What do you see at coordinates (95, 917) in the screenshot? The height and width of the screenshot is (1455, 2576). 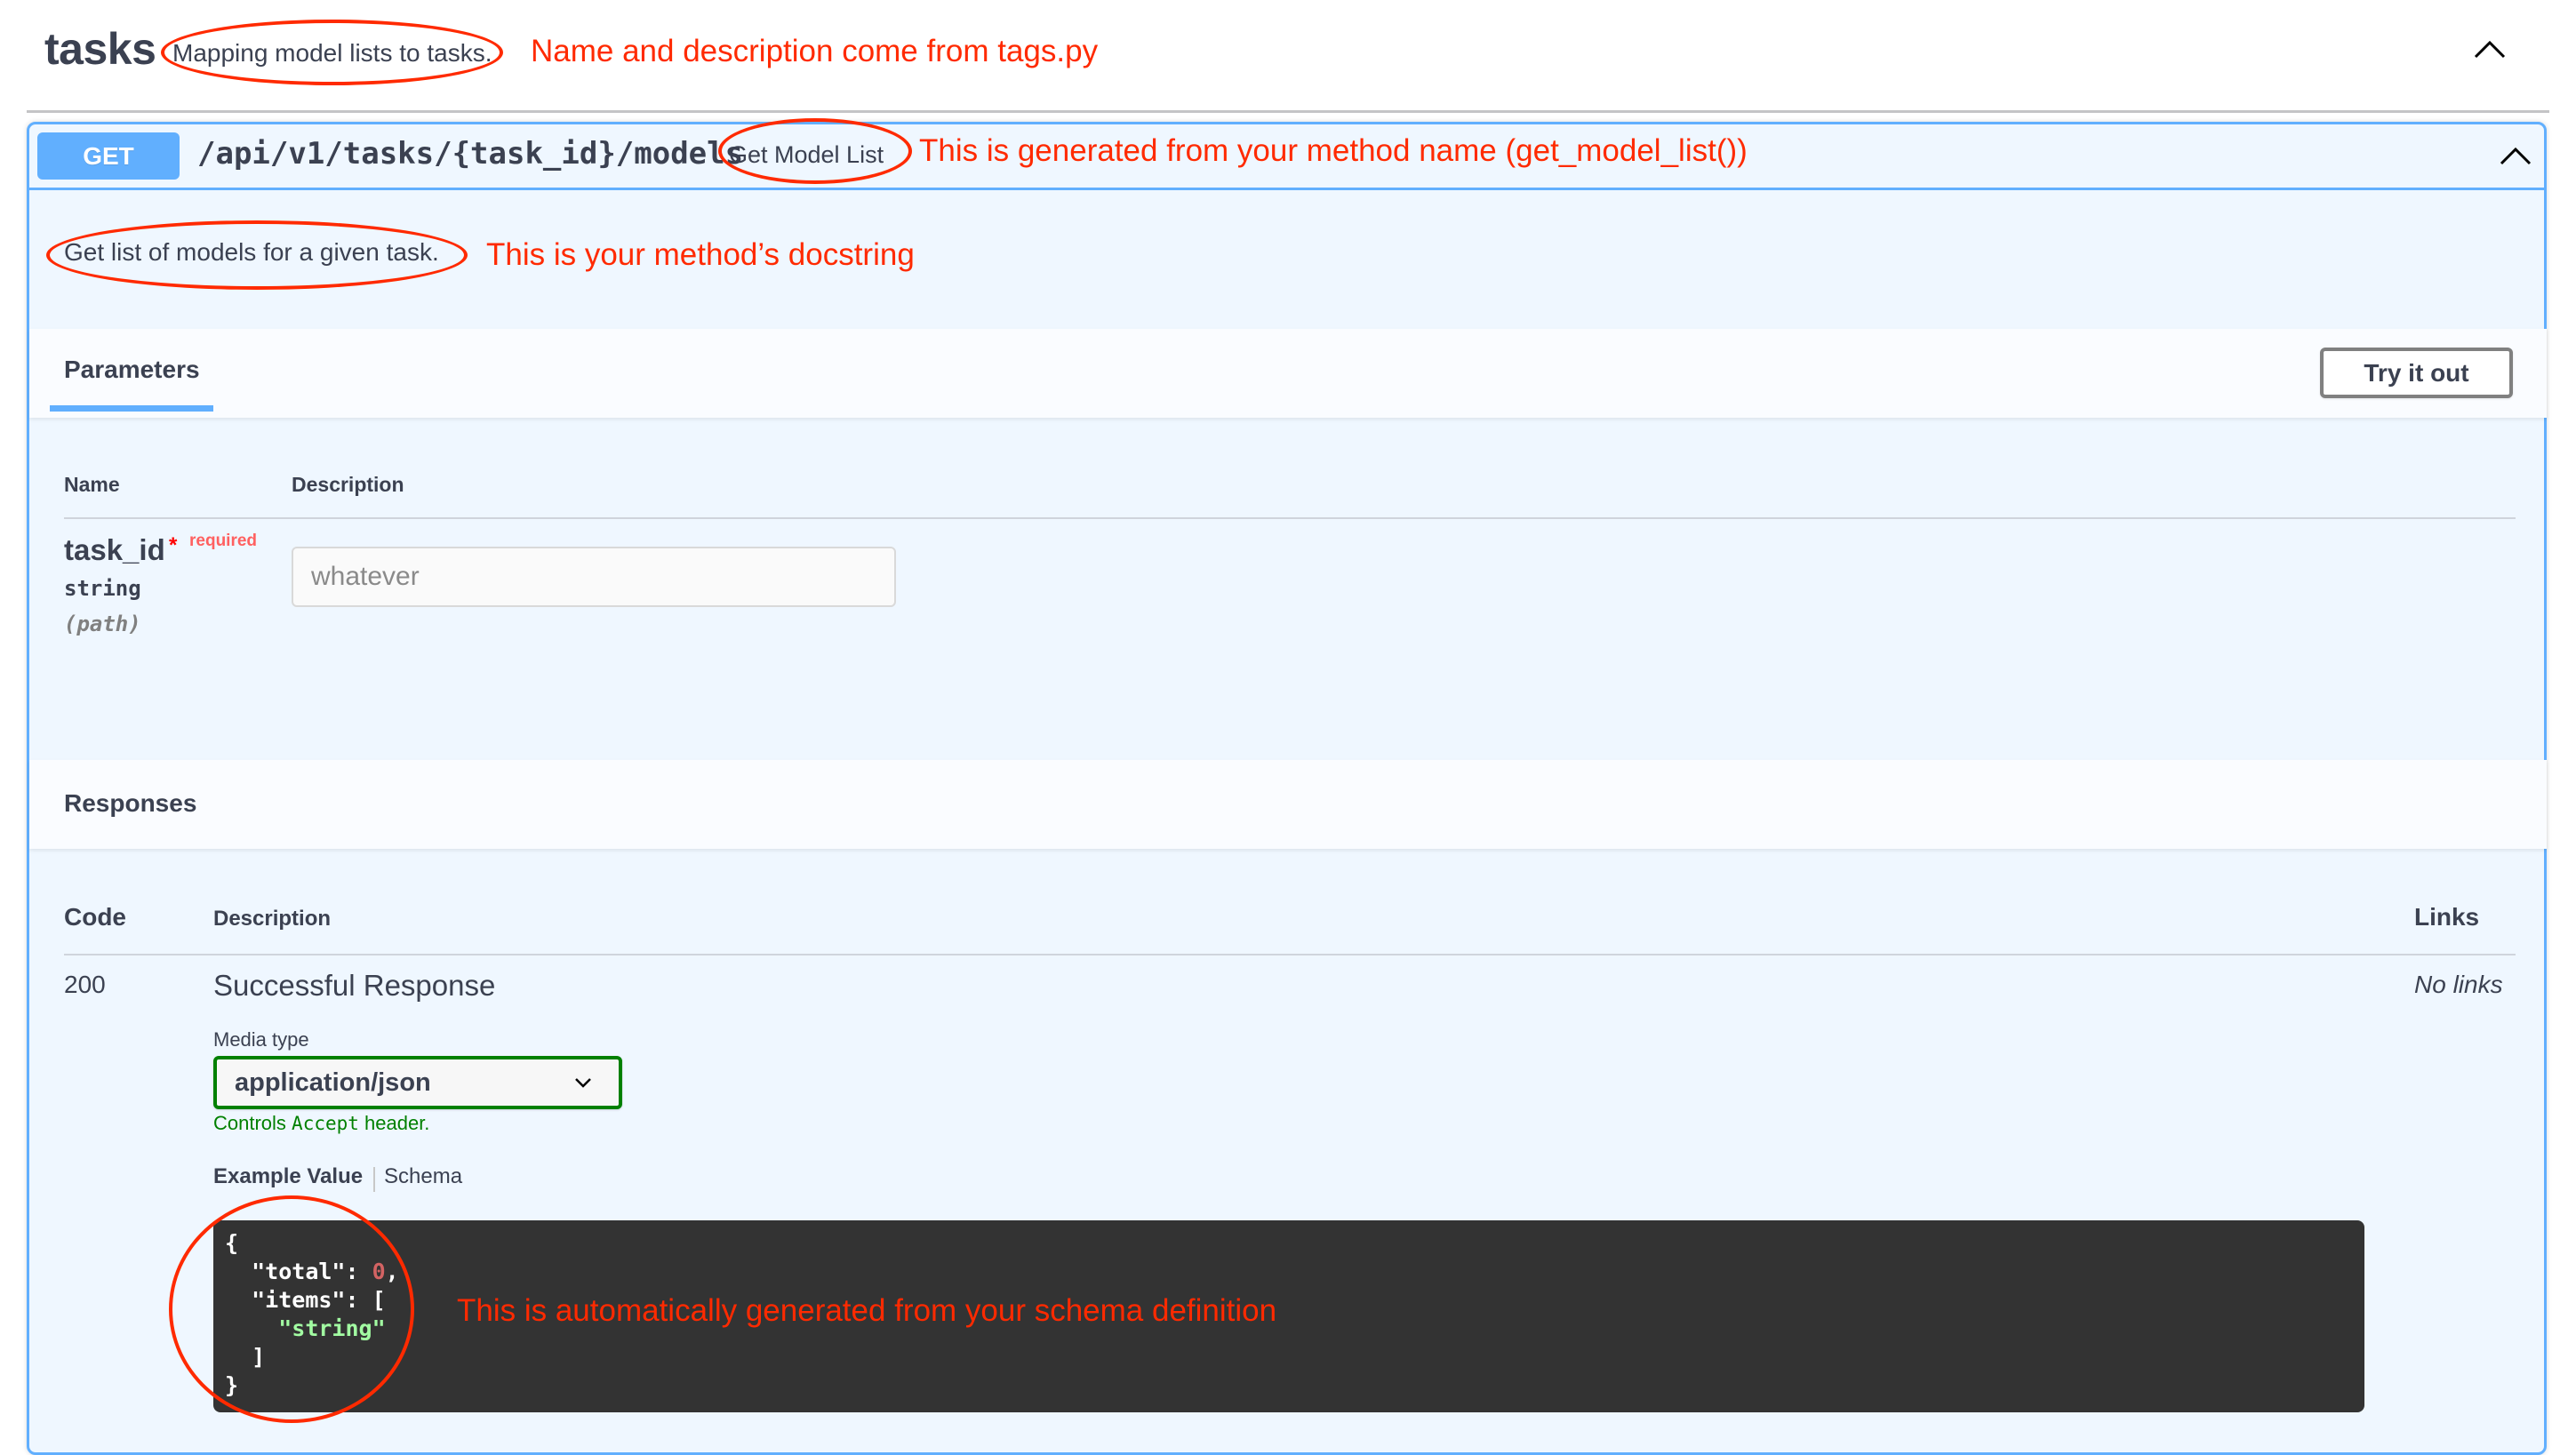 I see `column-header-code: Code` at bounding box center [95, 917].